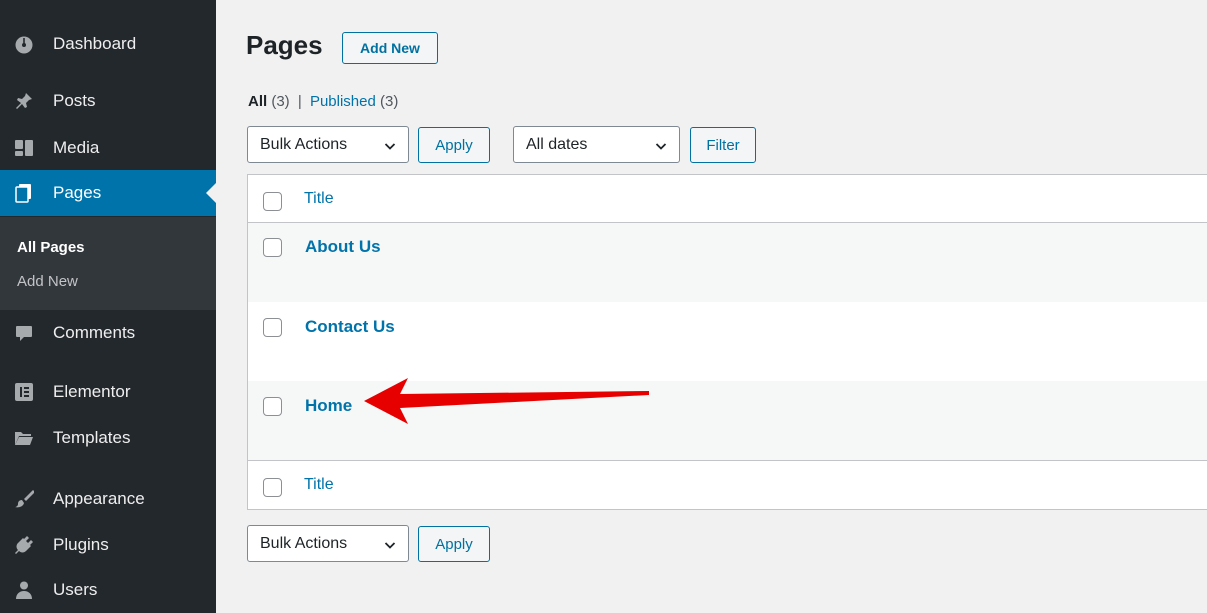  I want to click on filter-button: Filter, so click(723, 145).